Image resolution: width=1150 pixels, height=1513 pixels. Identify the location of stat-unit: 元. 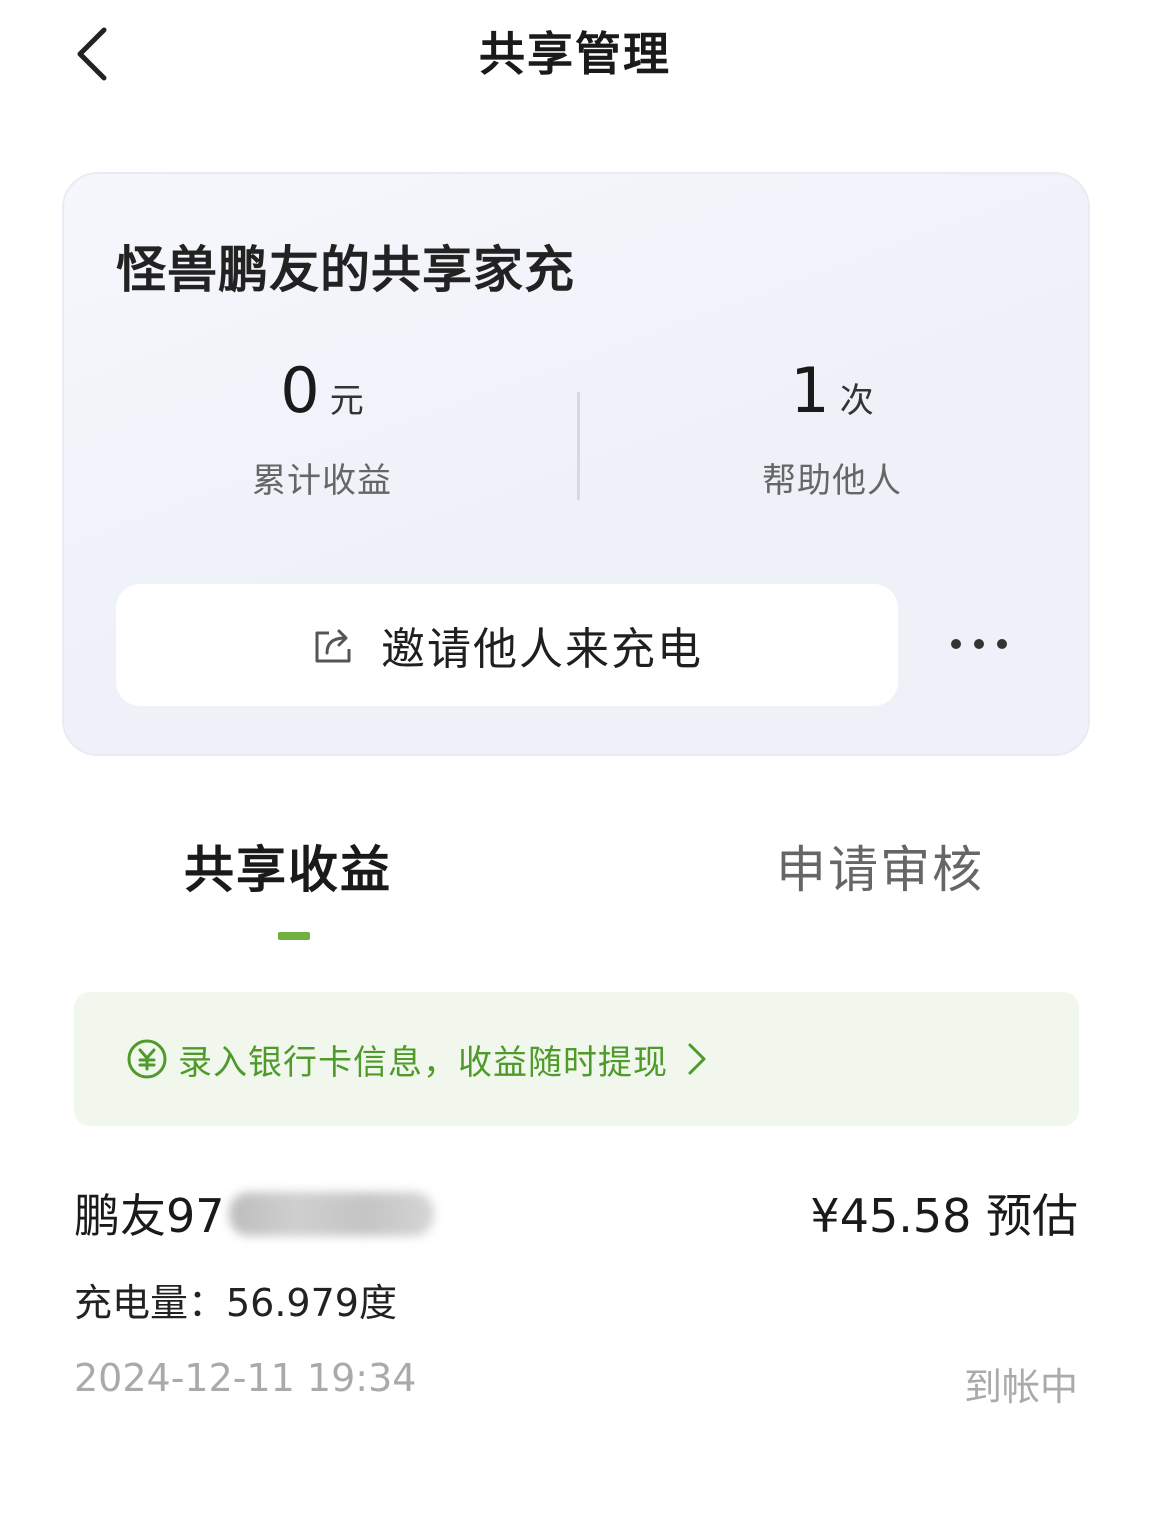
(346, 401).